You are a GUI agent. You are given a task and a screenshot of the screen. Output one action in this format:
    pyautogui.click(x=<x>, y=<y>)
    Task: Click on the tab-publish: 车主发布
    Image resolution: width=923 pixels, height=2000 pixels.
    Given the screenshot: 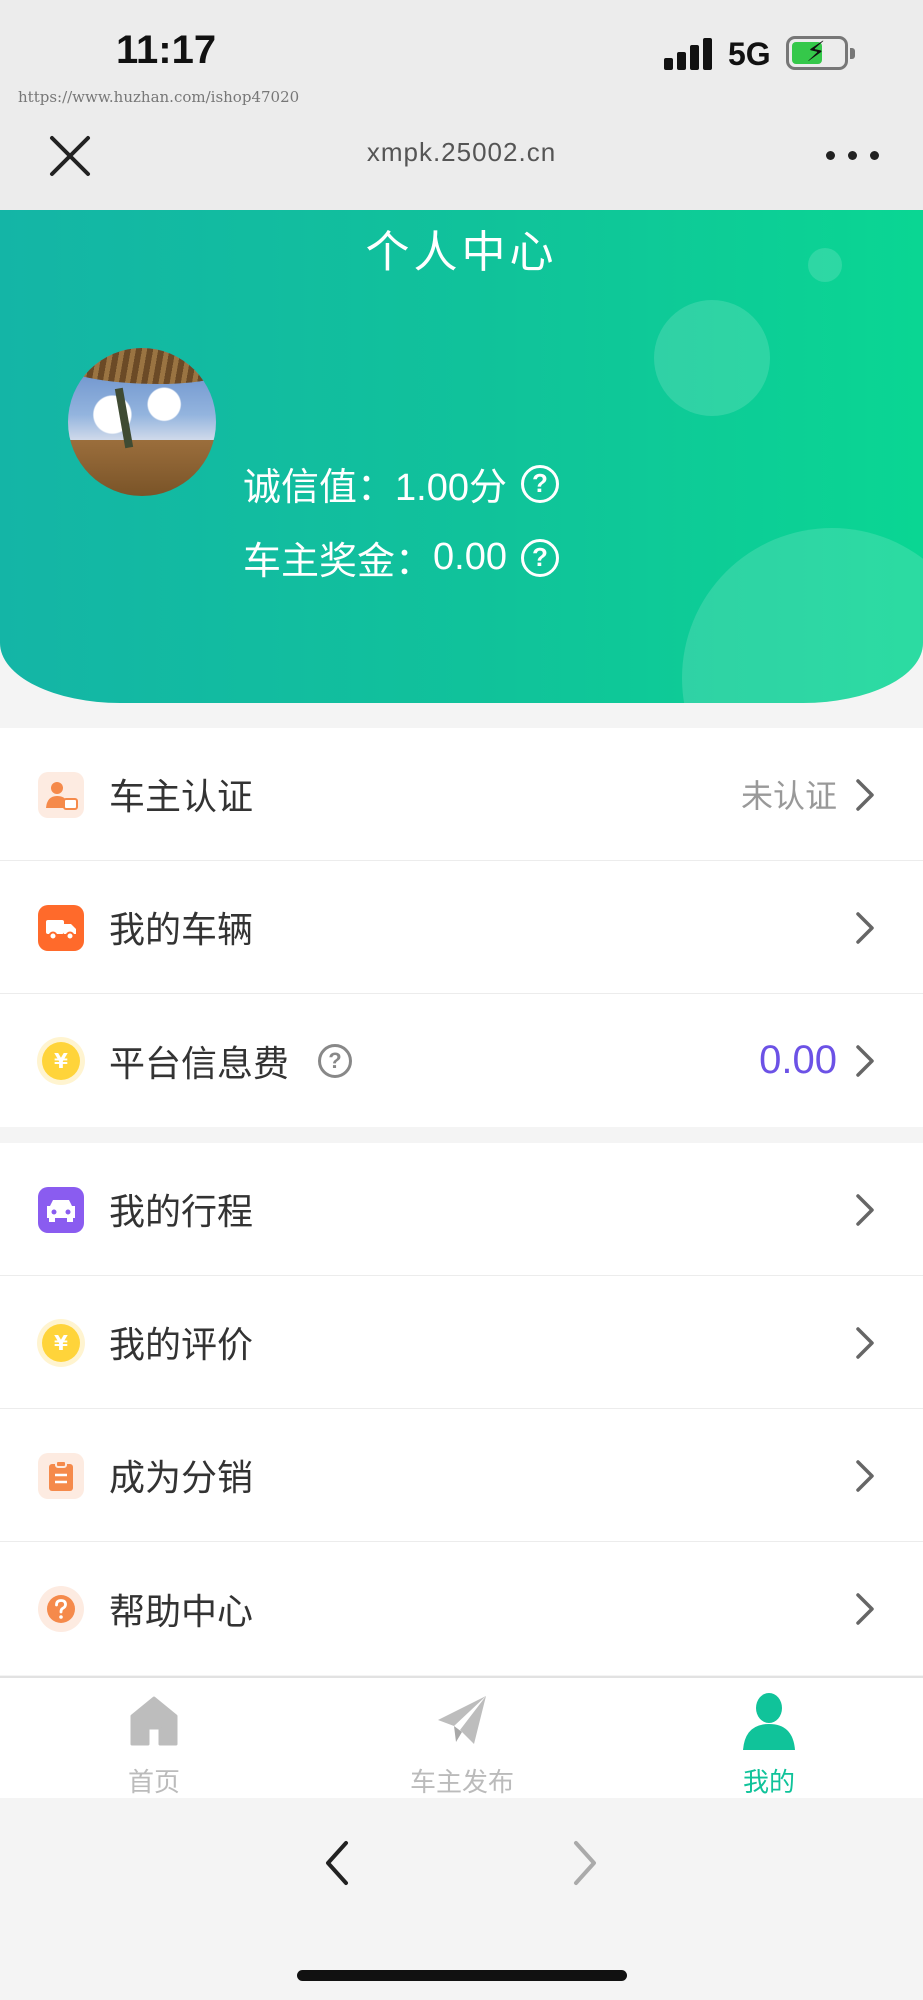 What is the action you would take?
    pyautogui.click(x=462, y=1738)
    